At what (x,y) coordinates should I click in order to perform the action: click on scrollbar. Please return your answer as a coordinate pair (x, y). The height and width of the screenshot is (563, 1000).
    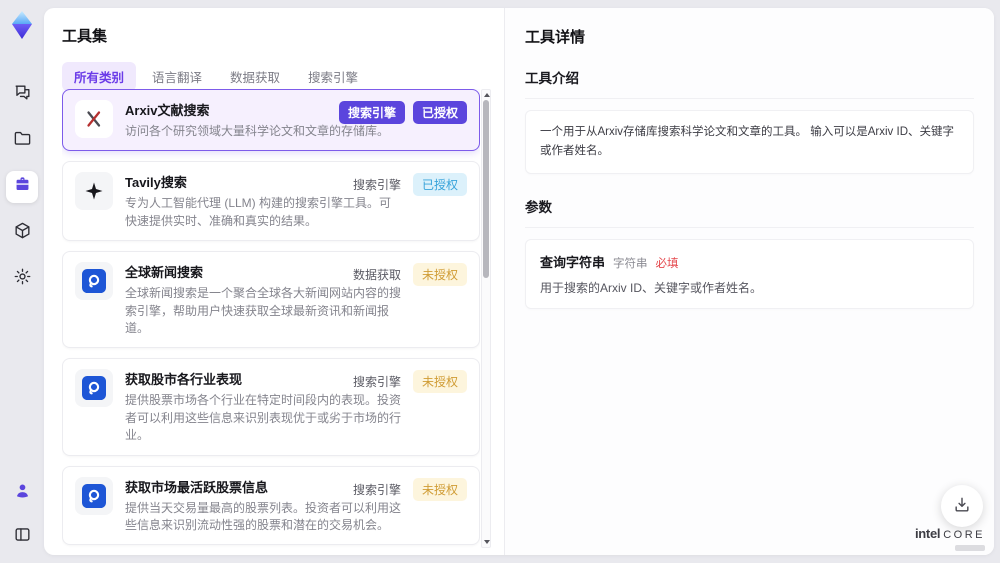
    Looking at the image, I should click on (486, 318).